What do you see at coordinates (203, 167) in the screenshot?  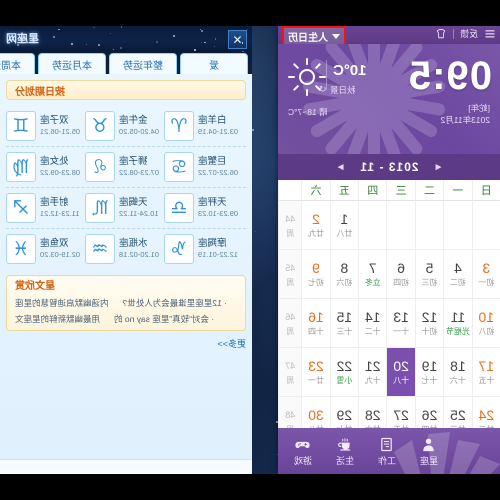 I see `zodiac-sign-巨蟹座: ♋ 巨蟹座 06.22-07.22` at bounding box center [203, 167].